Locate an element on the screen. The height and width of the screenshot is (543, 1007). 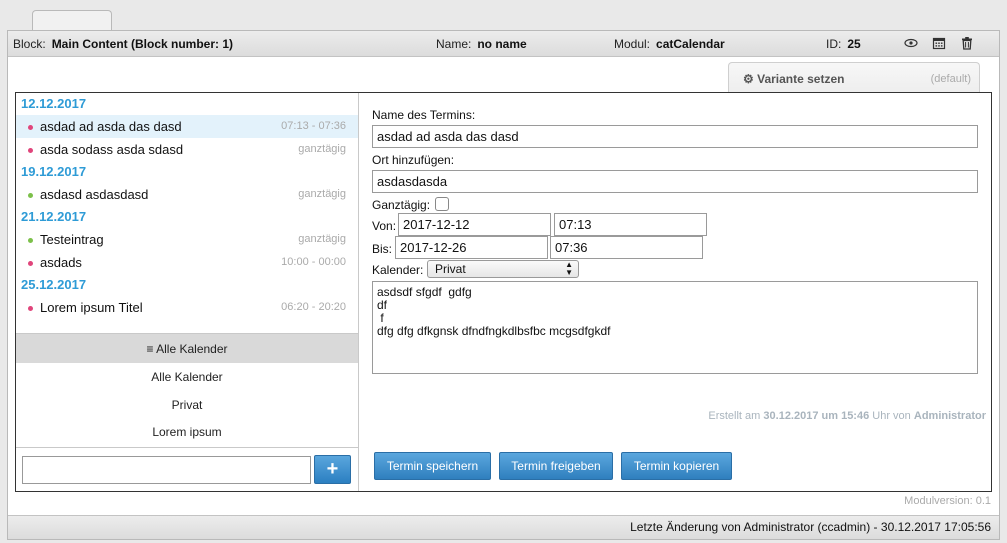
event-item: asda sodass asda sdasd ganztägig is located at coordinates (187, 149).